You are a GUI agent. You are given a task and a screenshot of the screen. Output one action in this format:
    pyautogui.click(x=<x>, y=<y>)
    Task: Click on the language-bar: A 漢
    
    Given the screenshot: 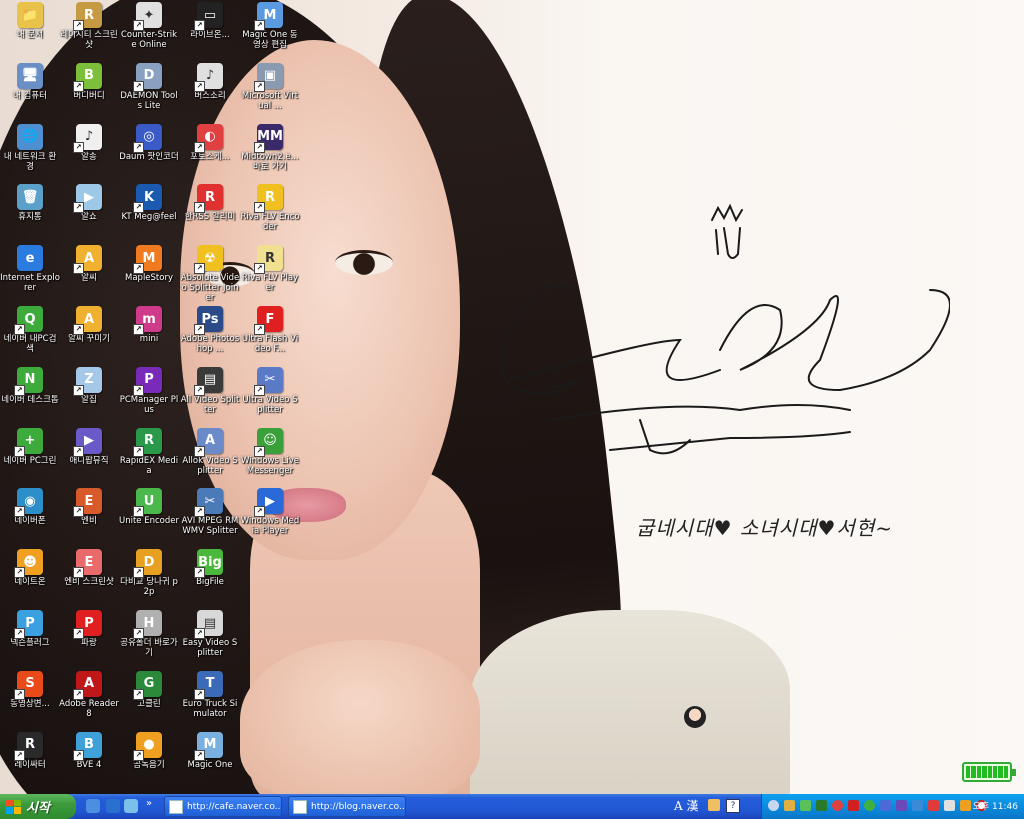 What is the action you would take?
    pyautogui.click(x=686, y=805)
    